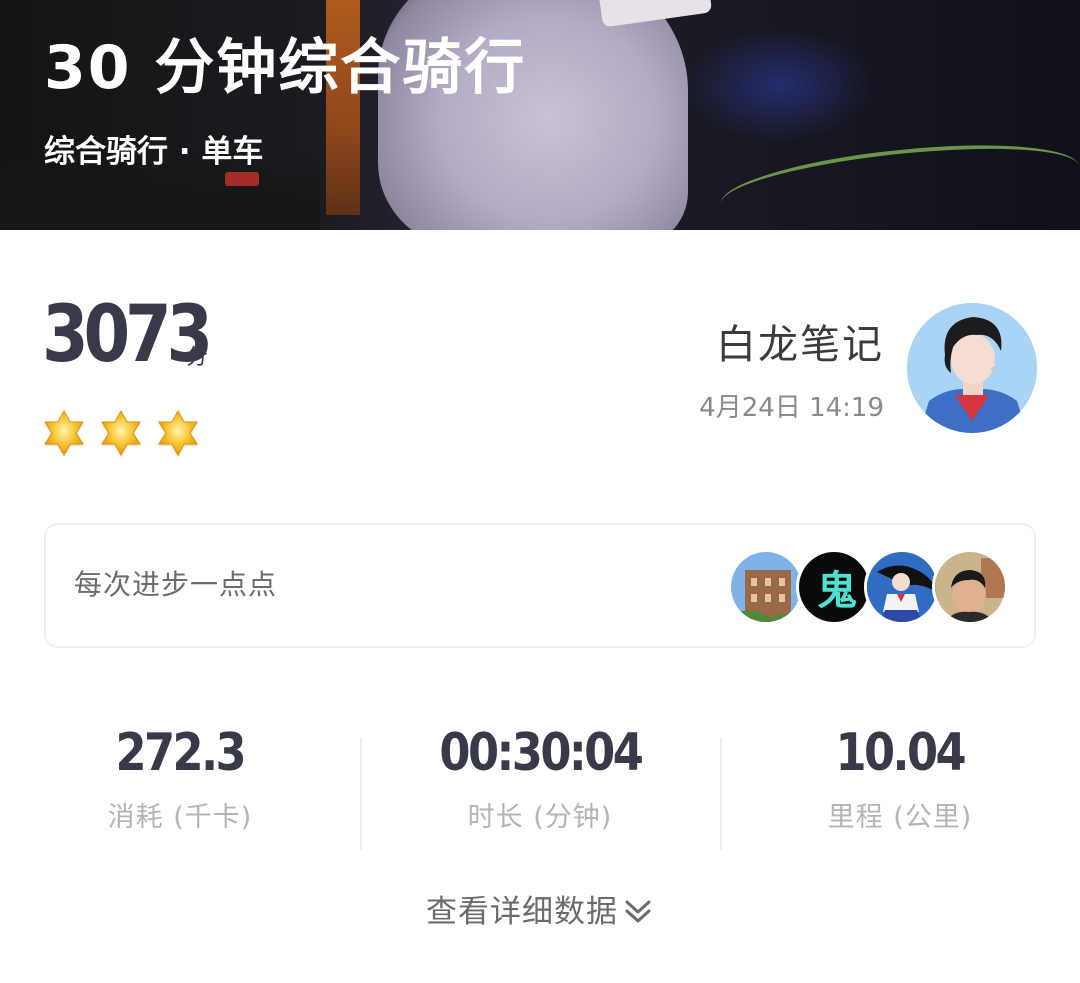  What do you see at coordinates (154, 152) in the screenshot?
I see `workout-subtitle: 综合骑行 · 单车` at bounding box center [154, 152].